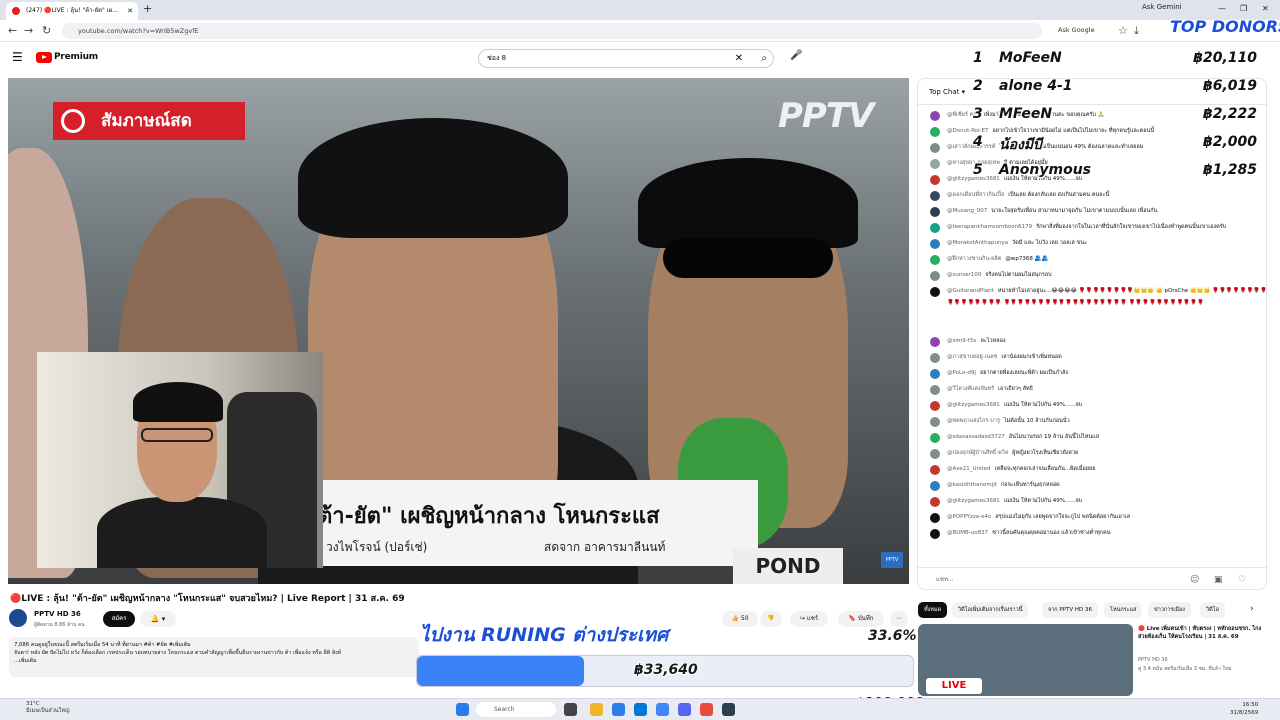 The height and width of the screenshot is (720, 1280). What do you see at coordinates (28, 30) in the screenshot?
I see `forward-icon: →` at bounding box center [28, 30].